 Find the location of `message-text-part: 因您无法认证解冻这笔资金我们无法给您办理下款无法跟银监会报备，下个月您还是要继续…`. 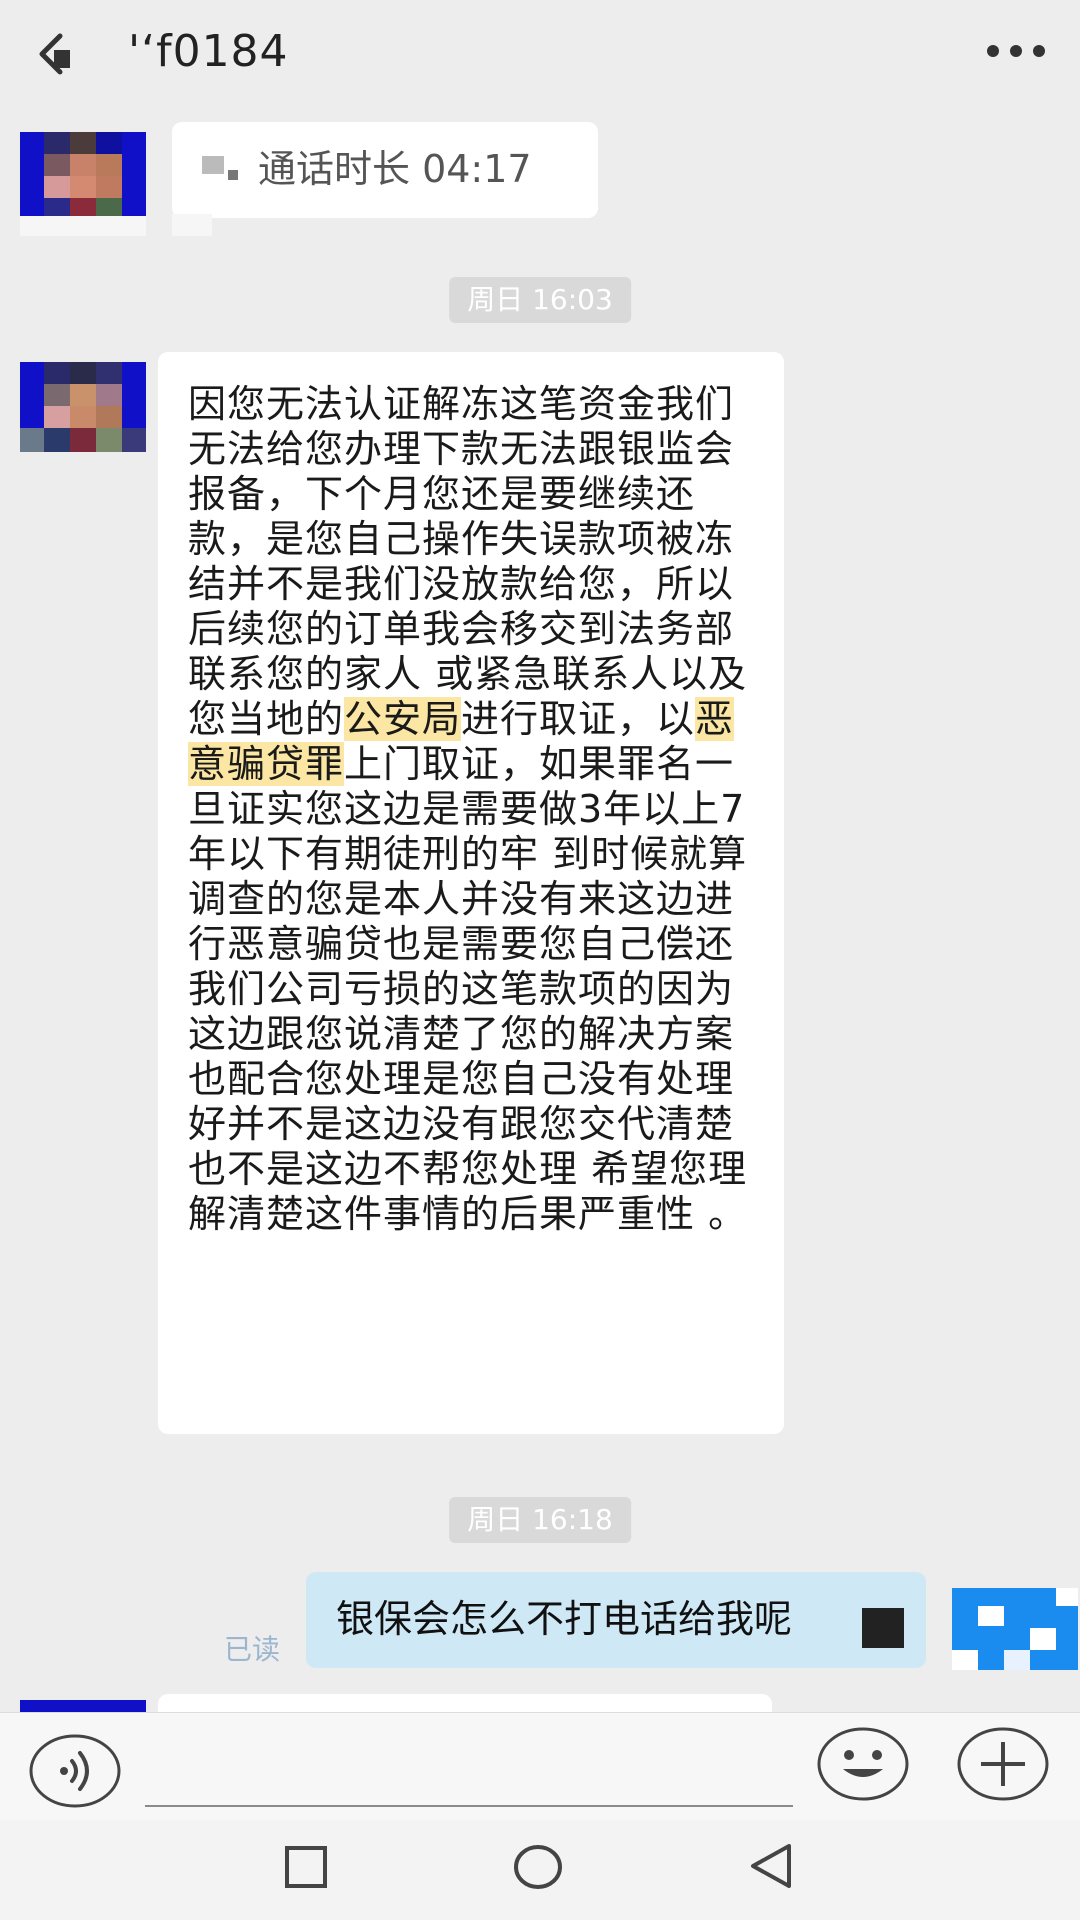

message-text-part: 因您无法认证解冻这笔资金我们无法给您办理下款无法跟银监会报备，下个月您还是要继续… is located at coordinates (468, 561).